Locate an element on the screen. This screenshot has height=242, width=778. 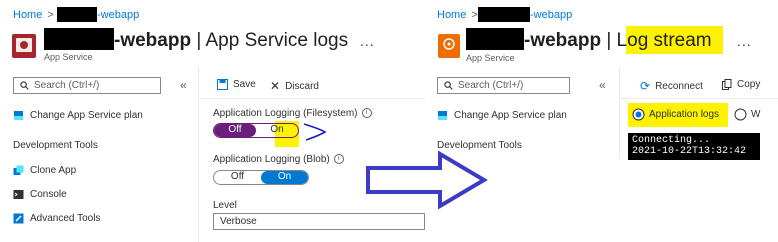
radio-application-logs: Application logs is located at coordinates (675, 114).